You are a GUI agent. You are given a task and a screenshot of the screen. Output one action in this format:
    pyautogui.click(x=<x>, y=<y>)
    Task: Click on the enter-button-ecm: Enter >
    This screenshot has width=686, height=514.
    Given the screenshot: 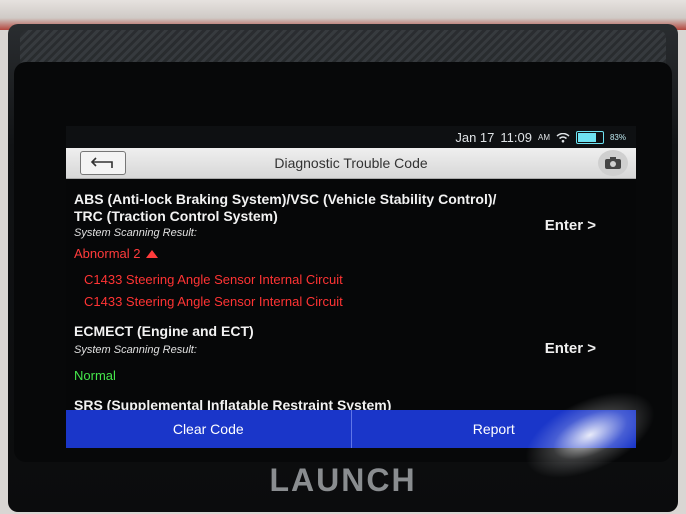 What is the action you would take?
    pyautogui.click(x=570, y=348)
    